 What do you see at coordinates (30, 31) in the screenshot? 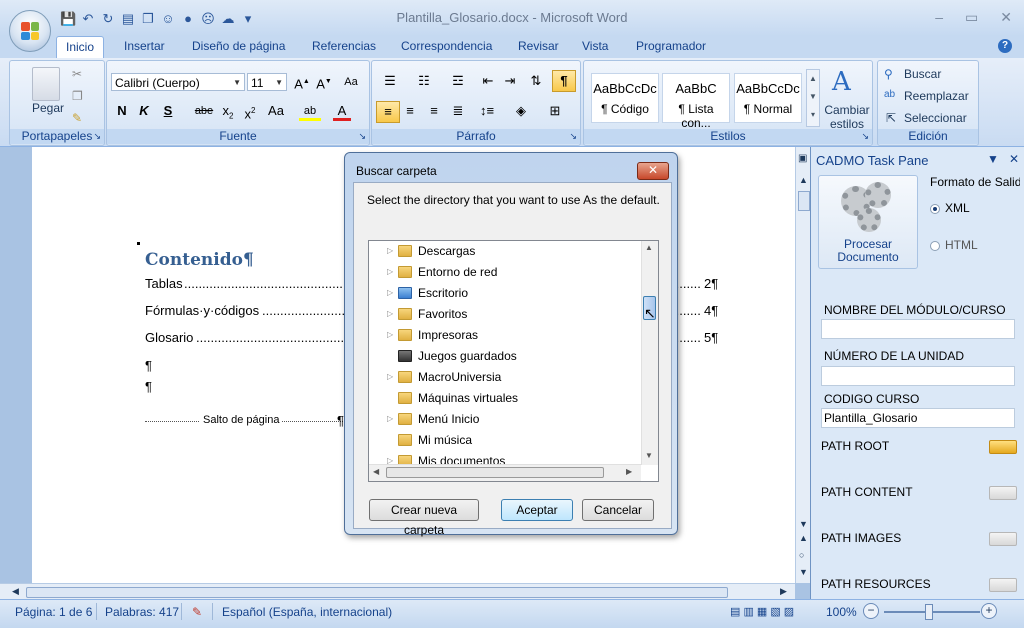
I see `office-button` at bounding box center [30, 31].